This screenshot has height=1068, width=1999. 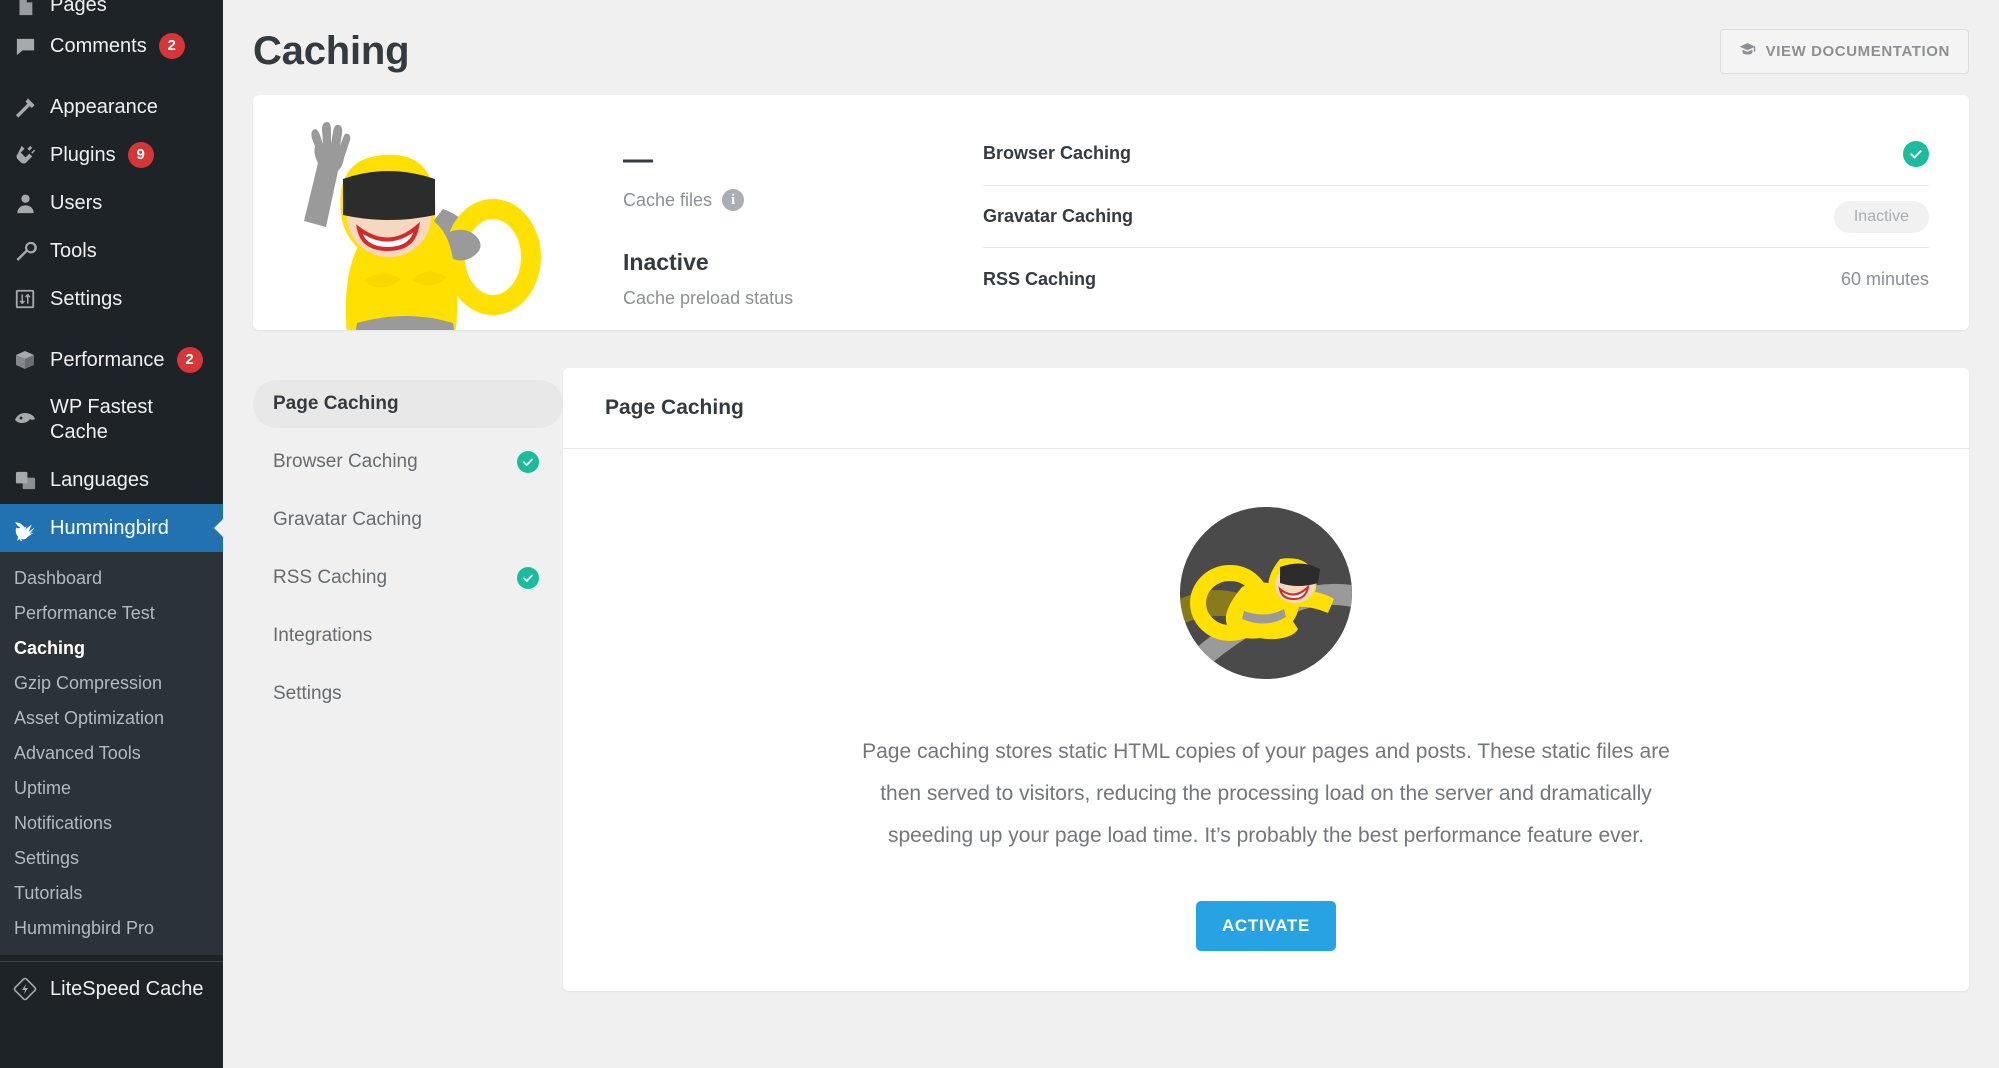 What do you see at coordinates (111, 11) in the screenshot?
I see `sidebar-item-pages: Pages` at bounding box center [111, 11].